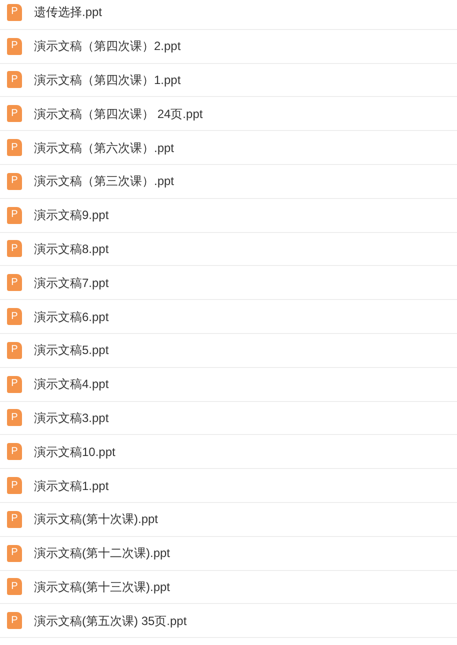 Image resolution: width=457 pixels, height=645 pixels. What do you see at coordinates (104, 147) in the screenshot?
I see `file-name: 演示文稿（第六次课）.ppt` at bounding box center [104, 147].